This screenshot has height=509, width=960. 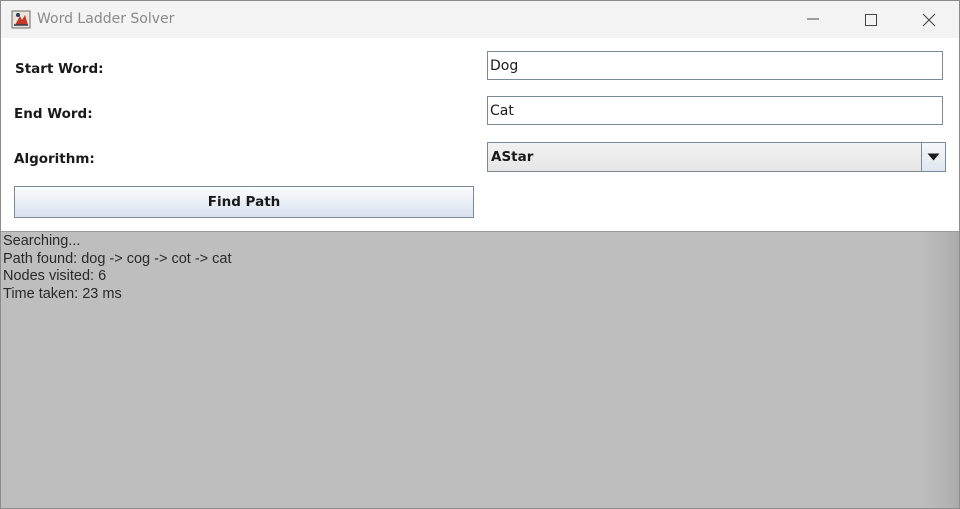 What do you see at coordinates (53, 114) in the screenshot?
I see `end-word-label: End Word:` at bounding box center [53, 114].